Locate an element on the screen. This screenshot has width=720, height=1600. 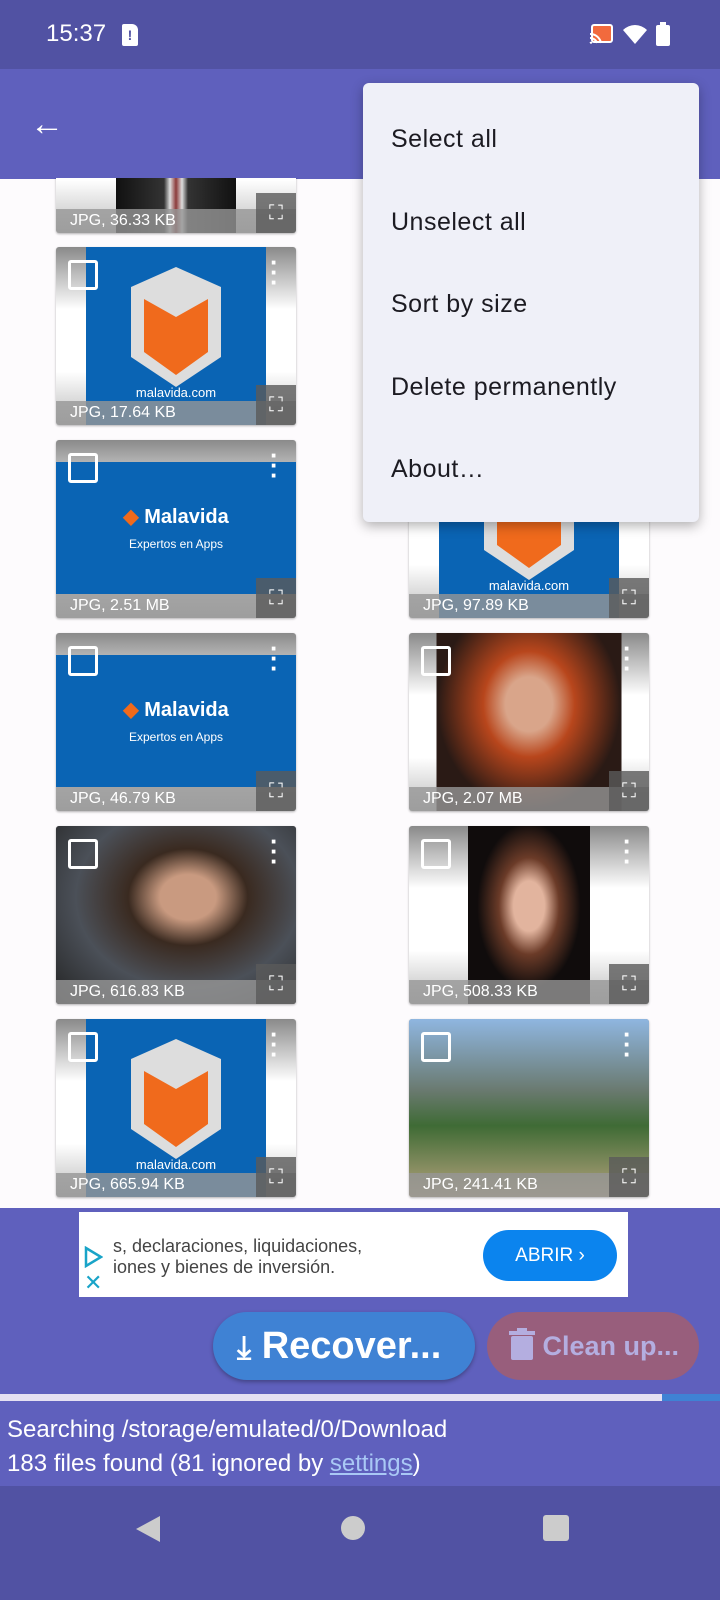
menu-item-unselect-all: Unselect all is located at coordinates (531, 222).